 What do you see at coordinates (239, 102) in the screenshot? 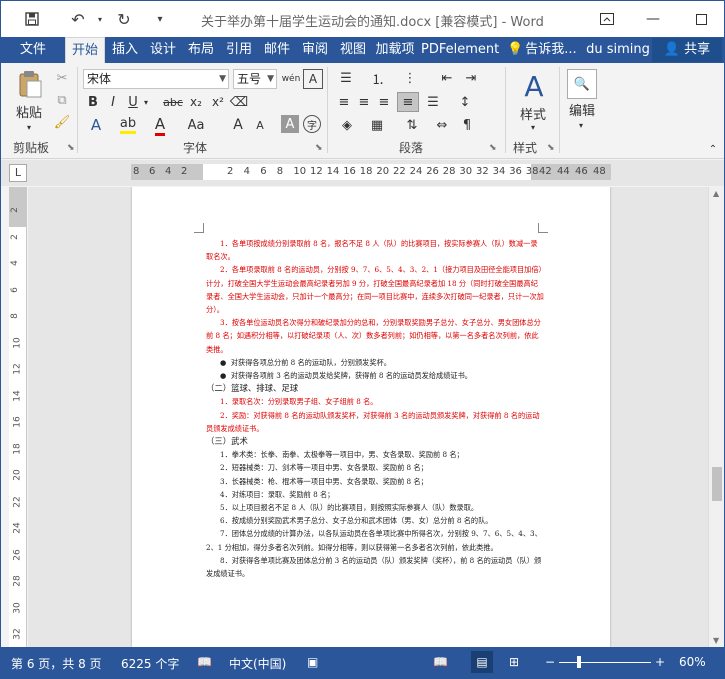
I see `clear-formatting-icon: ⌫` at bounding box center [239, 102].